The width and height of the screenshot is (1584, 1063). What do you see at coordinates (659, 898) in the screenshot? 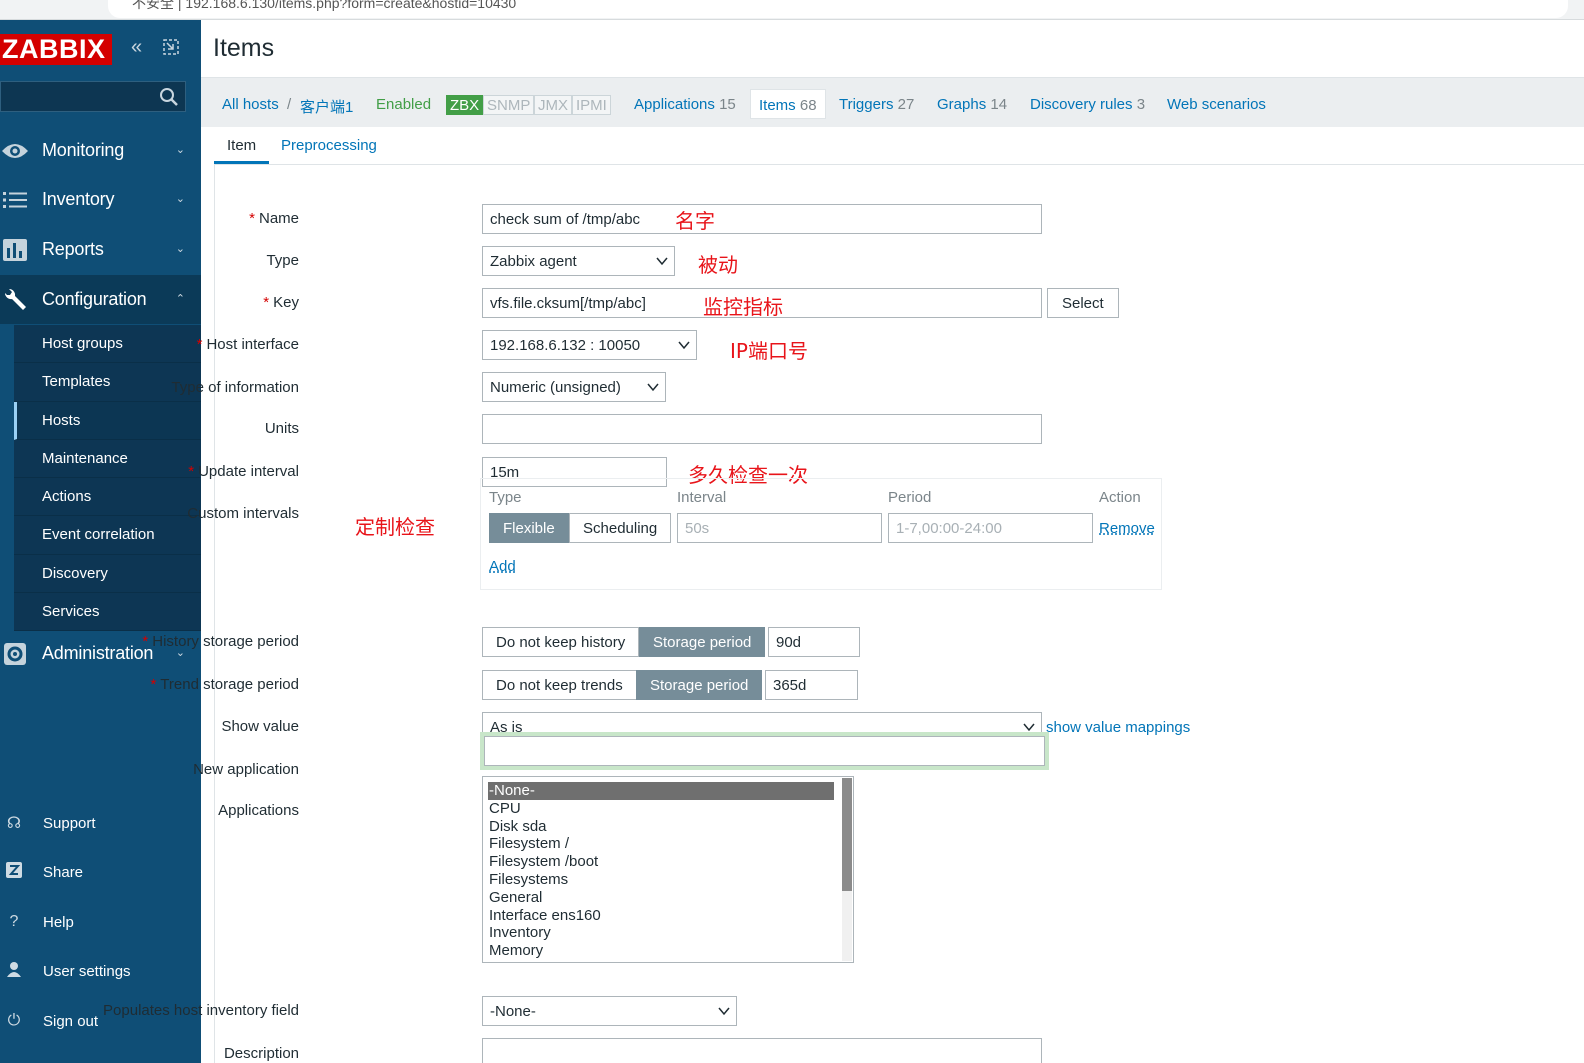
I see `application-option: General` at bounding box center [659, 898].